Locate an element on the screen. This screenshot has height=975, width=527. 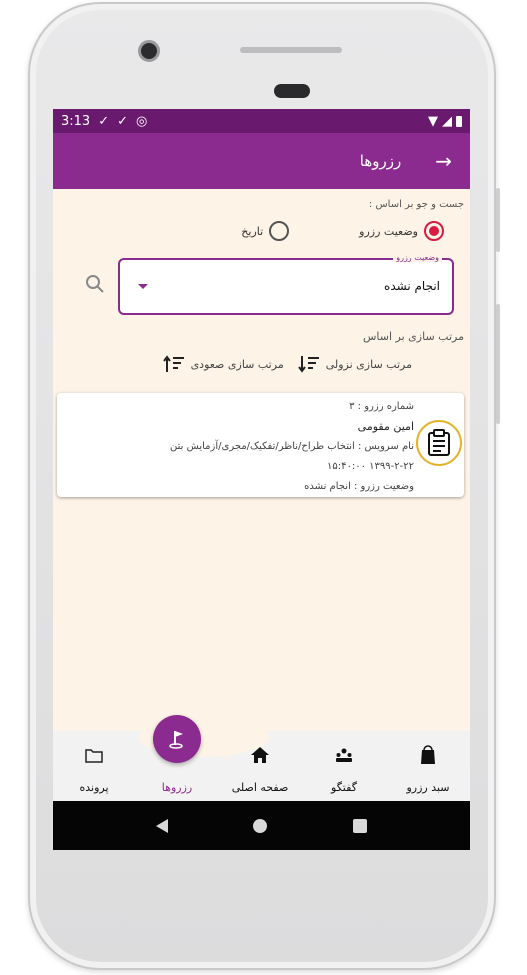
page-title: رزروها is located at coordinates (380, 161).